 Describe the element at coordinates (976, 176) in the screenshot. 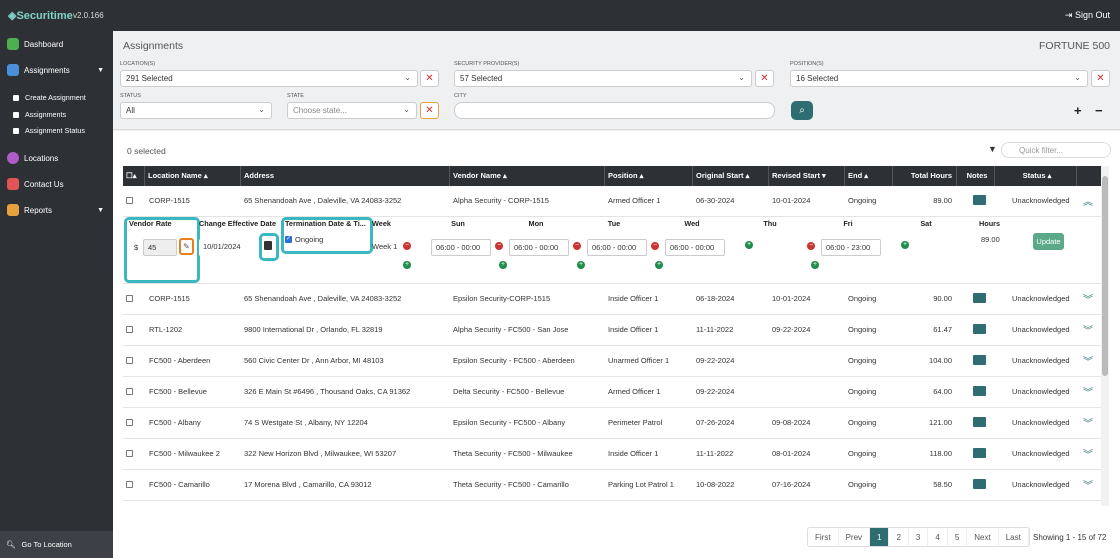

I see `col-notes: Notes` at that location.